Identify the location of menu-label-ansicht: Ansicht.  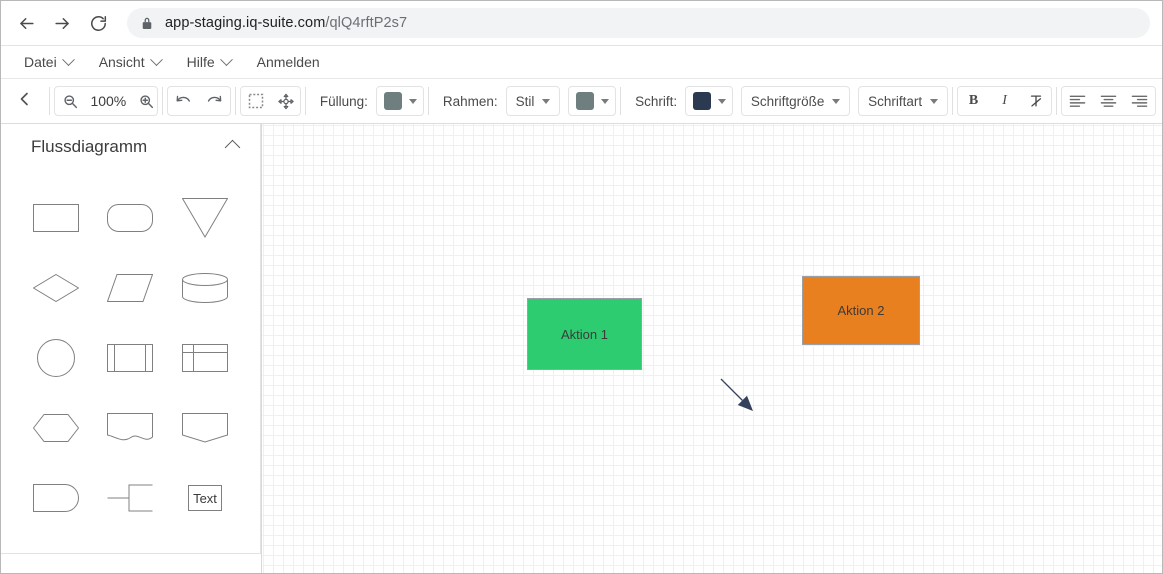
(121, 62).